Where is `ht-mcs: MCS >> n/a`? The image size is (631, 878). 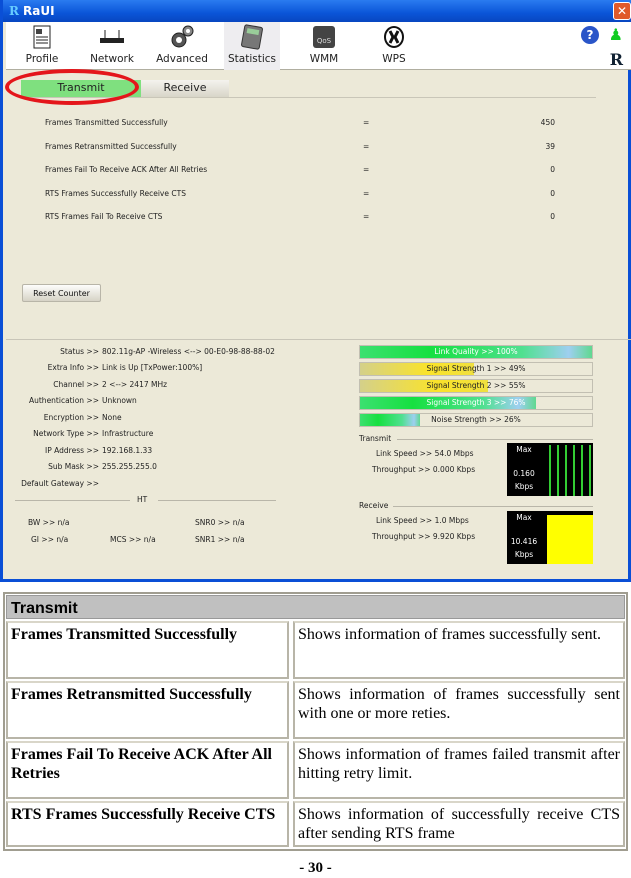
ht-mcs: MCS >> n/a is located at coordinates (133, 539).